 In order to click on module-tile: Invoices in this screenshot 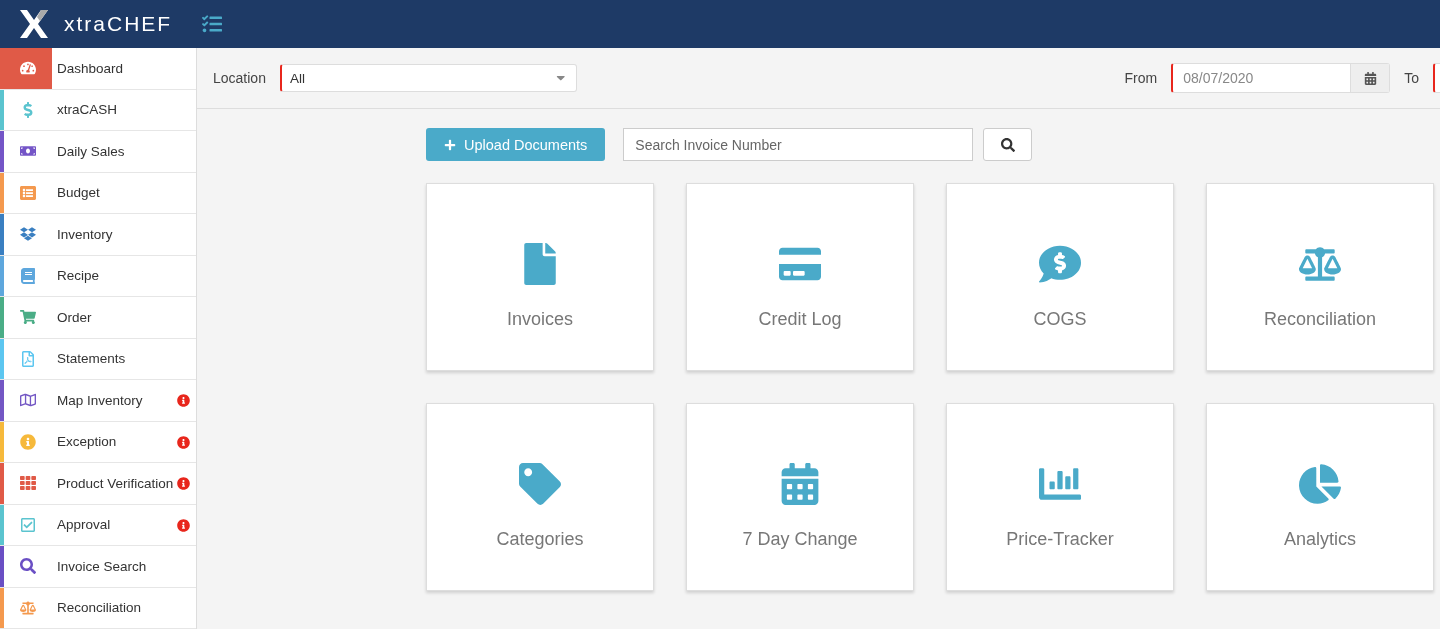, I will do `click(540, 277)`.